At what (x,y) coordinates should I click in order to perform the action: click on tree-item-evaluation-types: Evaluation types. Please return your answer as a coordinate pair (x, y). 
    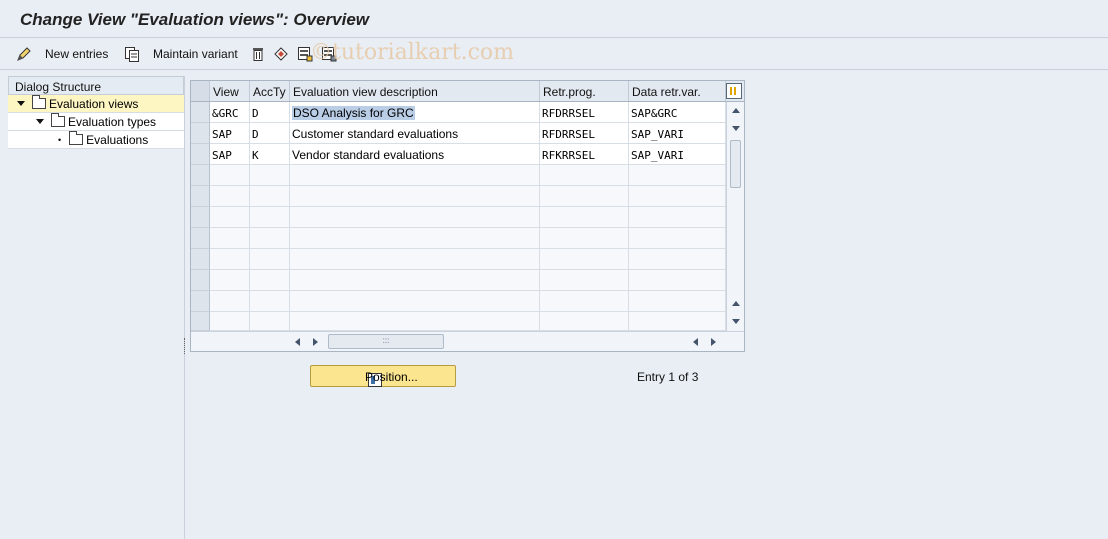
    Looking at the image, I should click on (96, 122).